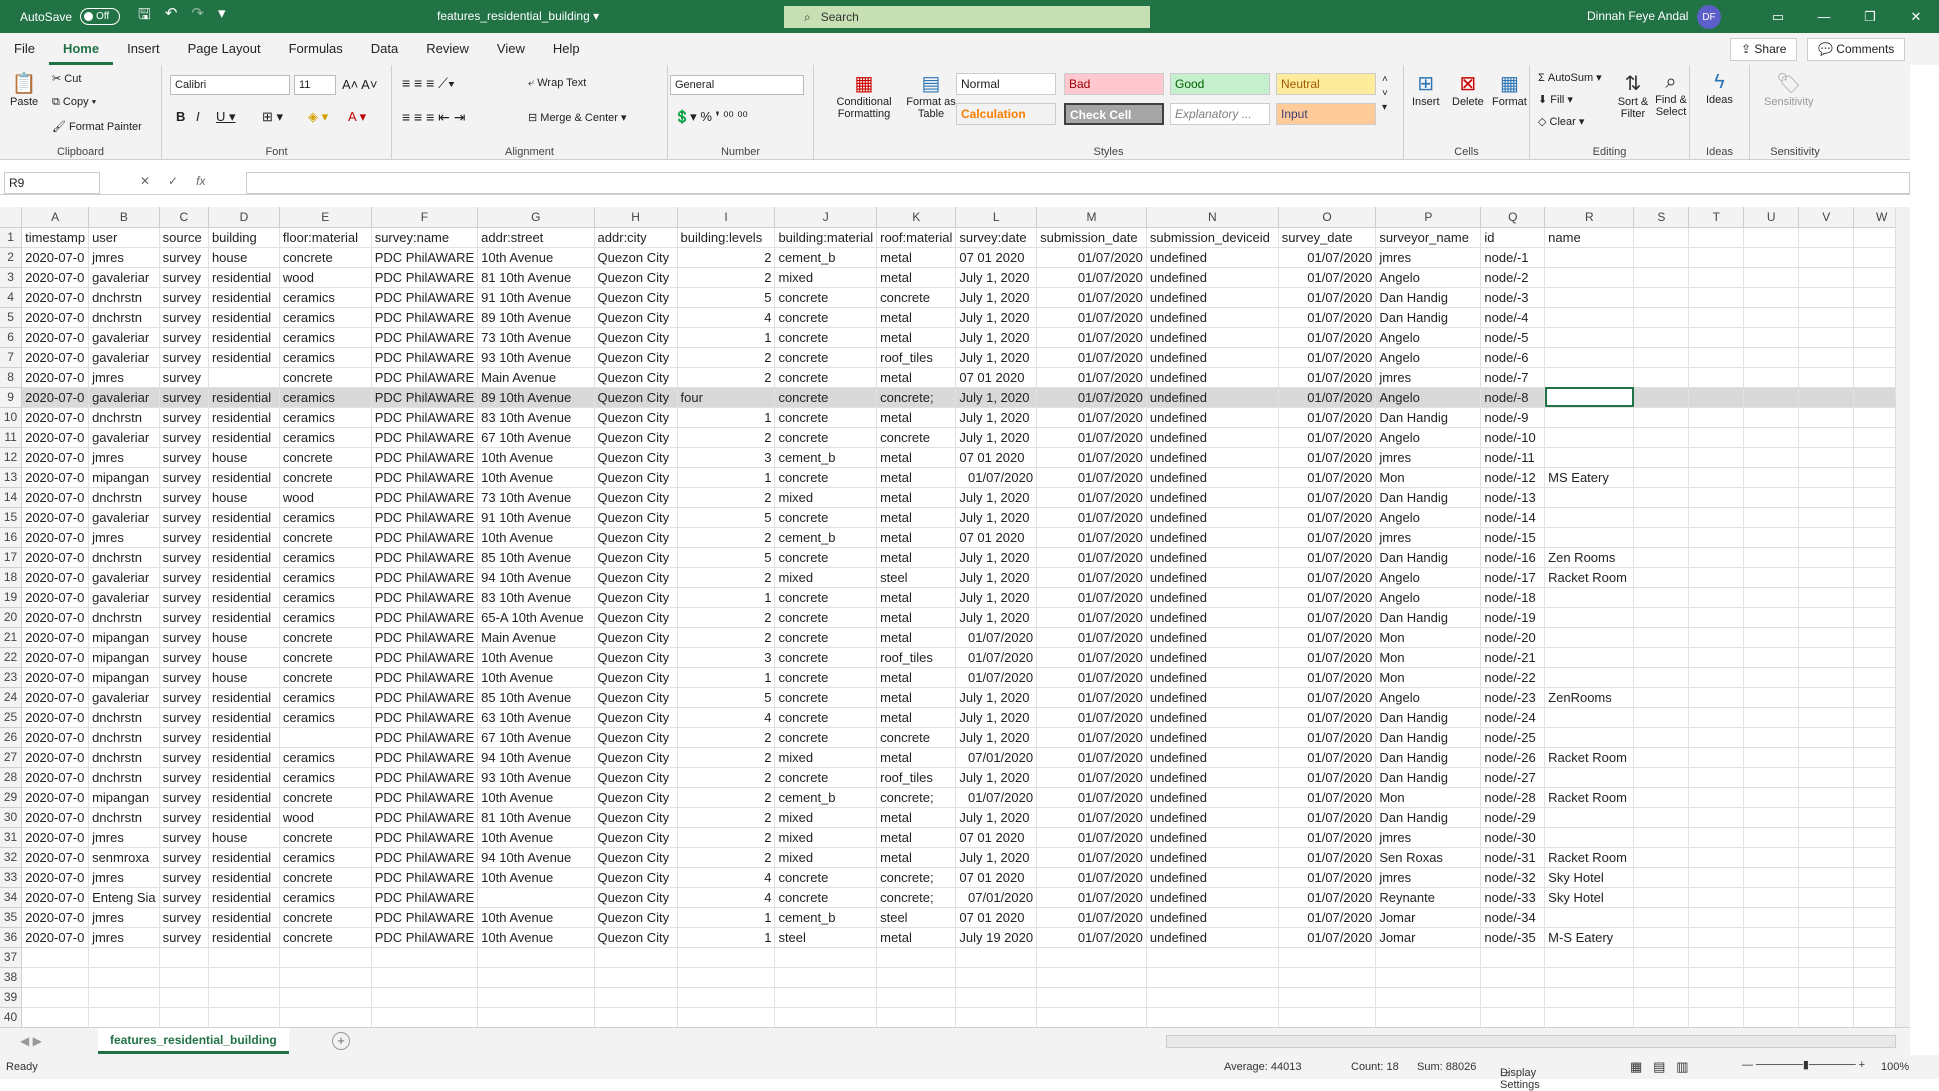  What do you see at coordinates (384, 49) in the screenshot?
I see `tab-data: Data` at bounding box center [384, 49].